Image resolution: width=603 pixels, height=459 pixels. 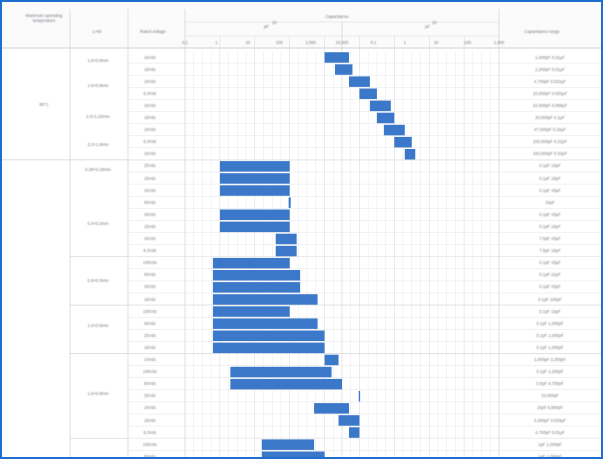 What do you see at coordinates (150, 130) in the screenshot?
I see `voltage-label-6: 10Vdc` at bounding box center [150, 130].